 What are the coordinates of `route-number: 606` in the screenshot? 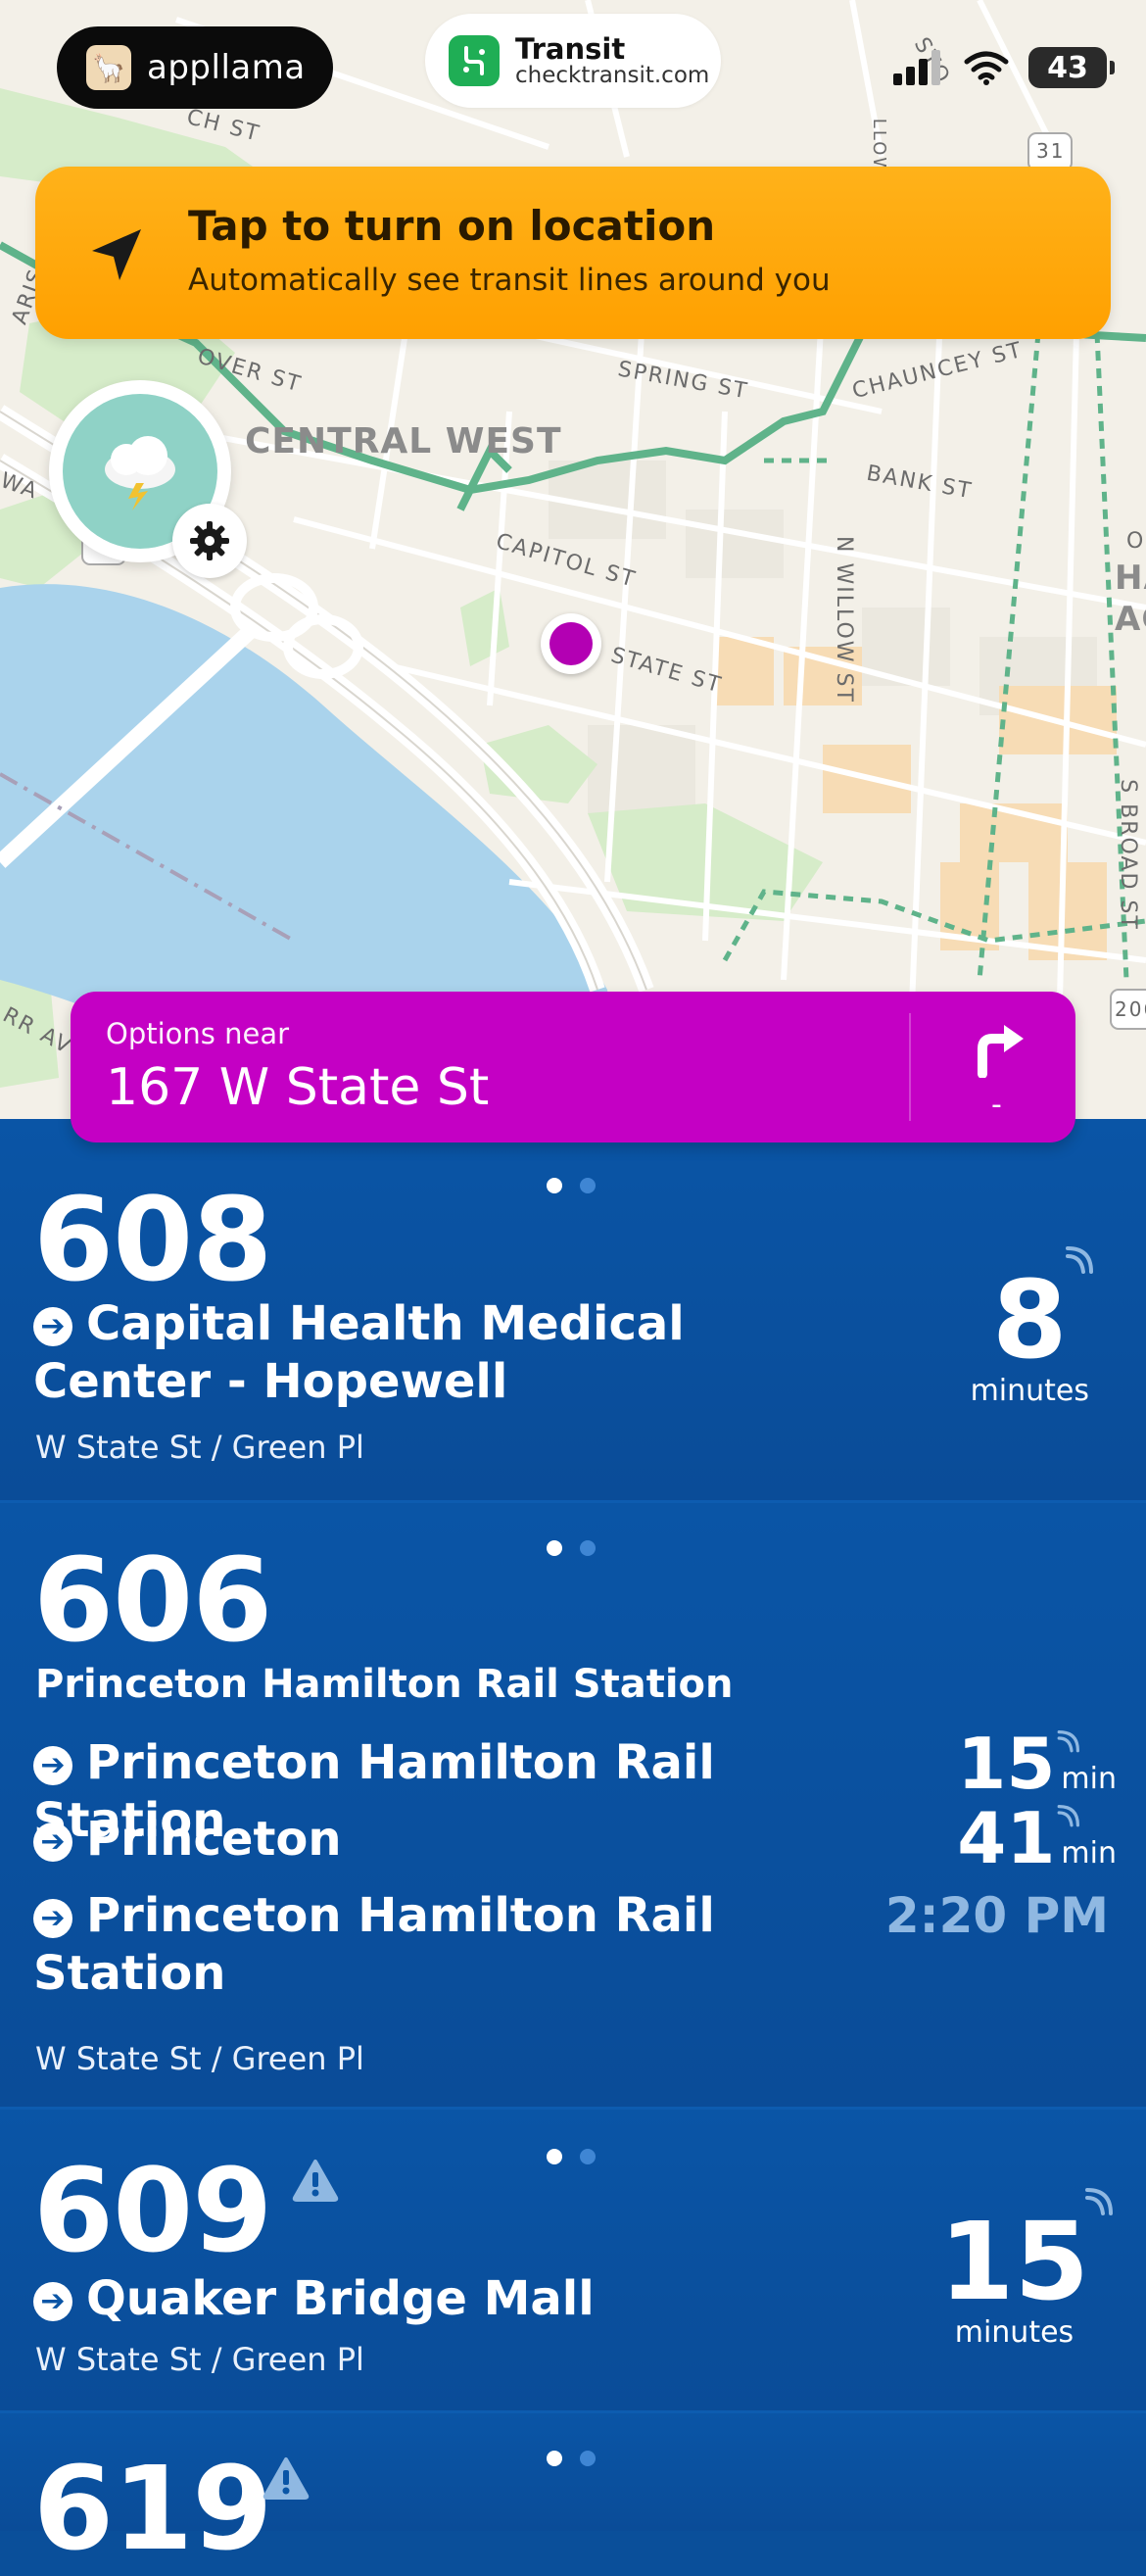 It's located at (152, 1600).